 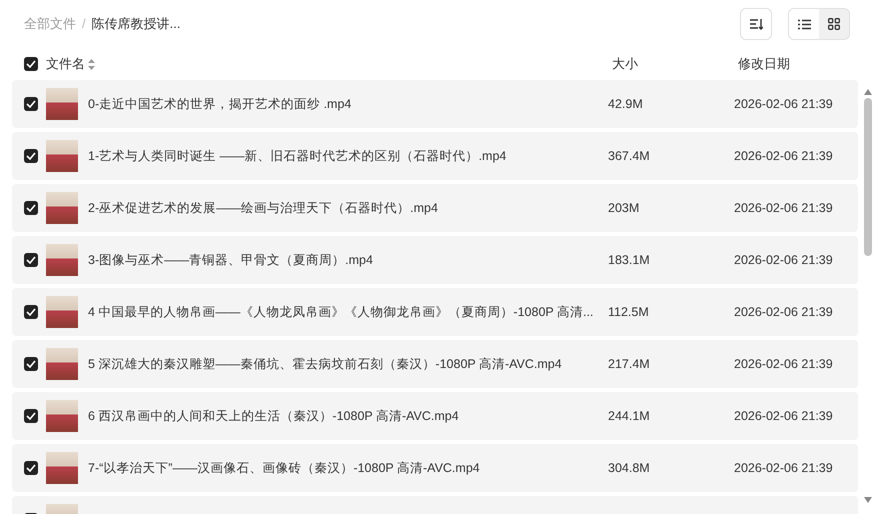 I want to click on file-name: 6 西汉帛画中的人间和天上的生活（秦汉）-1080P 高清-AVC.mp4, so click(x=273, y=416).